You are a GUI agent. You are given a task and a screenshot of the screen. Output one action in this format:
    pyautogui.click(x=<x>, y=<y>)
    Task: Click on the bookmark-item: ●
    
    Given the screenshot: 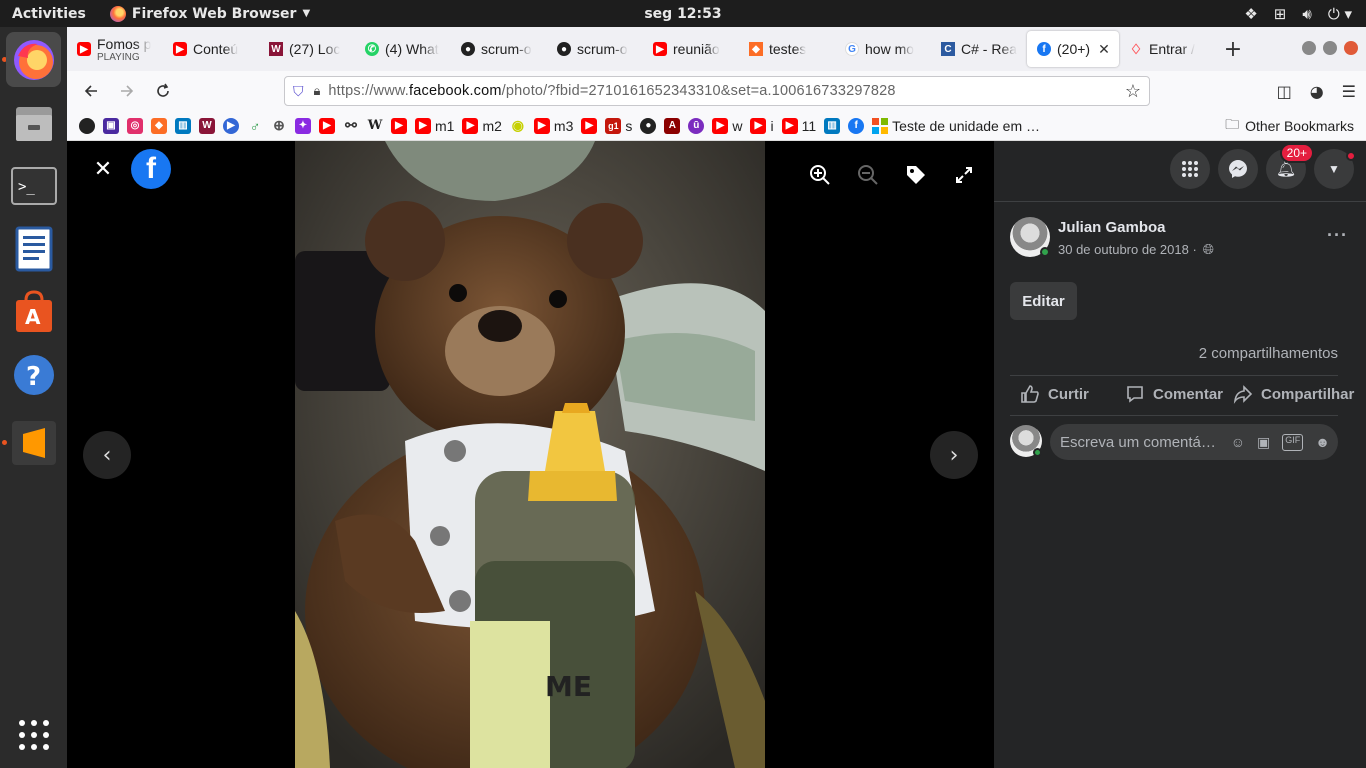 What is the action you would take?
    pyautogui.click(x=648, y=125)
    